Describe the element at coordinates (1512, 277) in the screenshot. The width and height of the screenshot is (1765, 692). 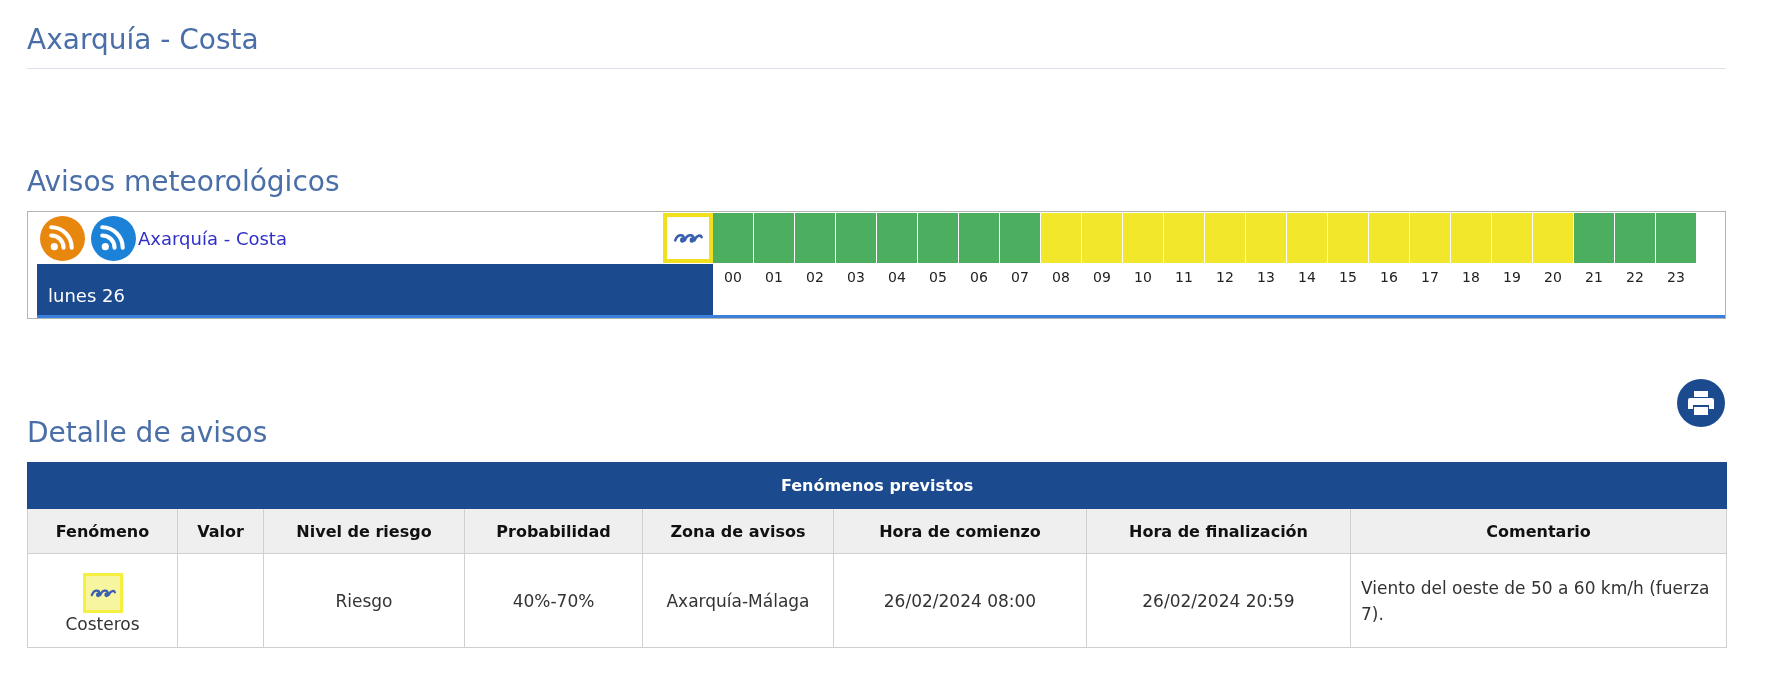
I see `hour-label: 19` at that location.